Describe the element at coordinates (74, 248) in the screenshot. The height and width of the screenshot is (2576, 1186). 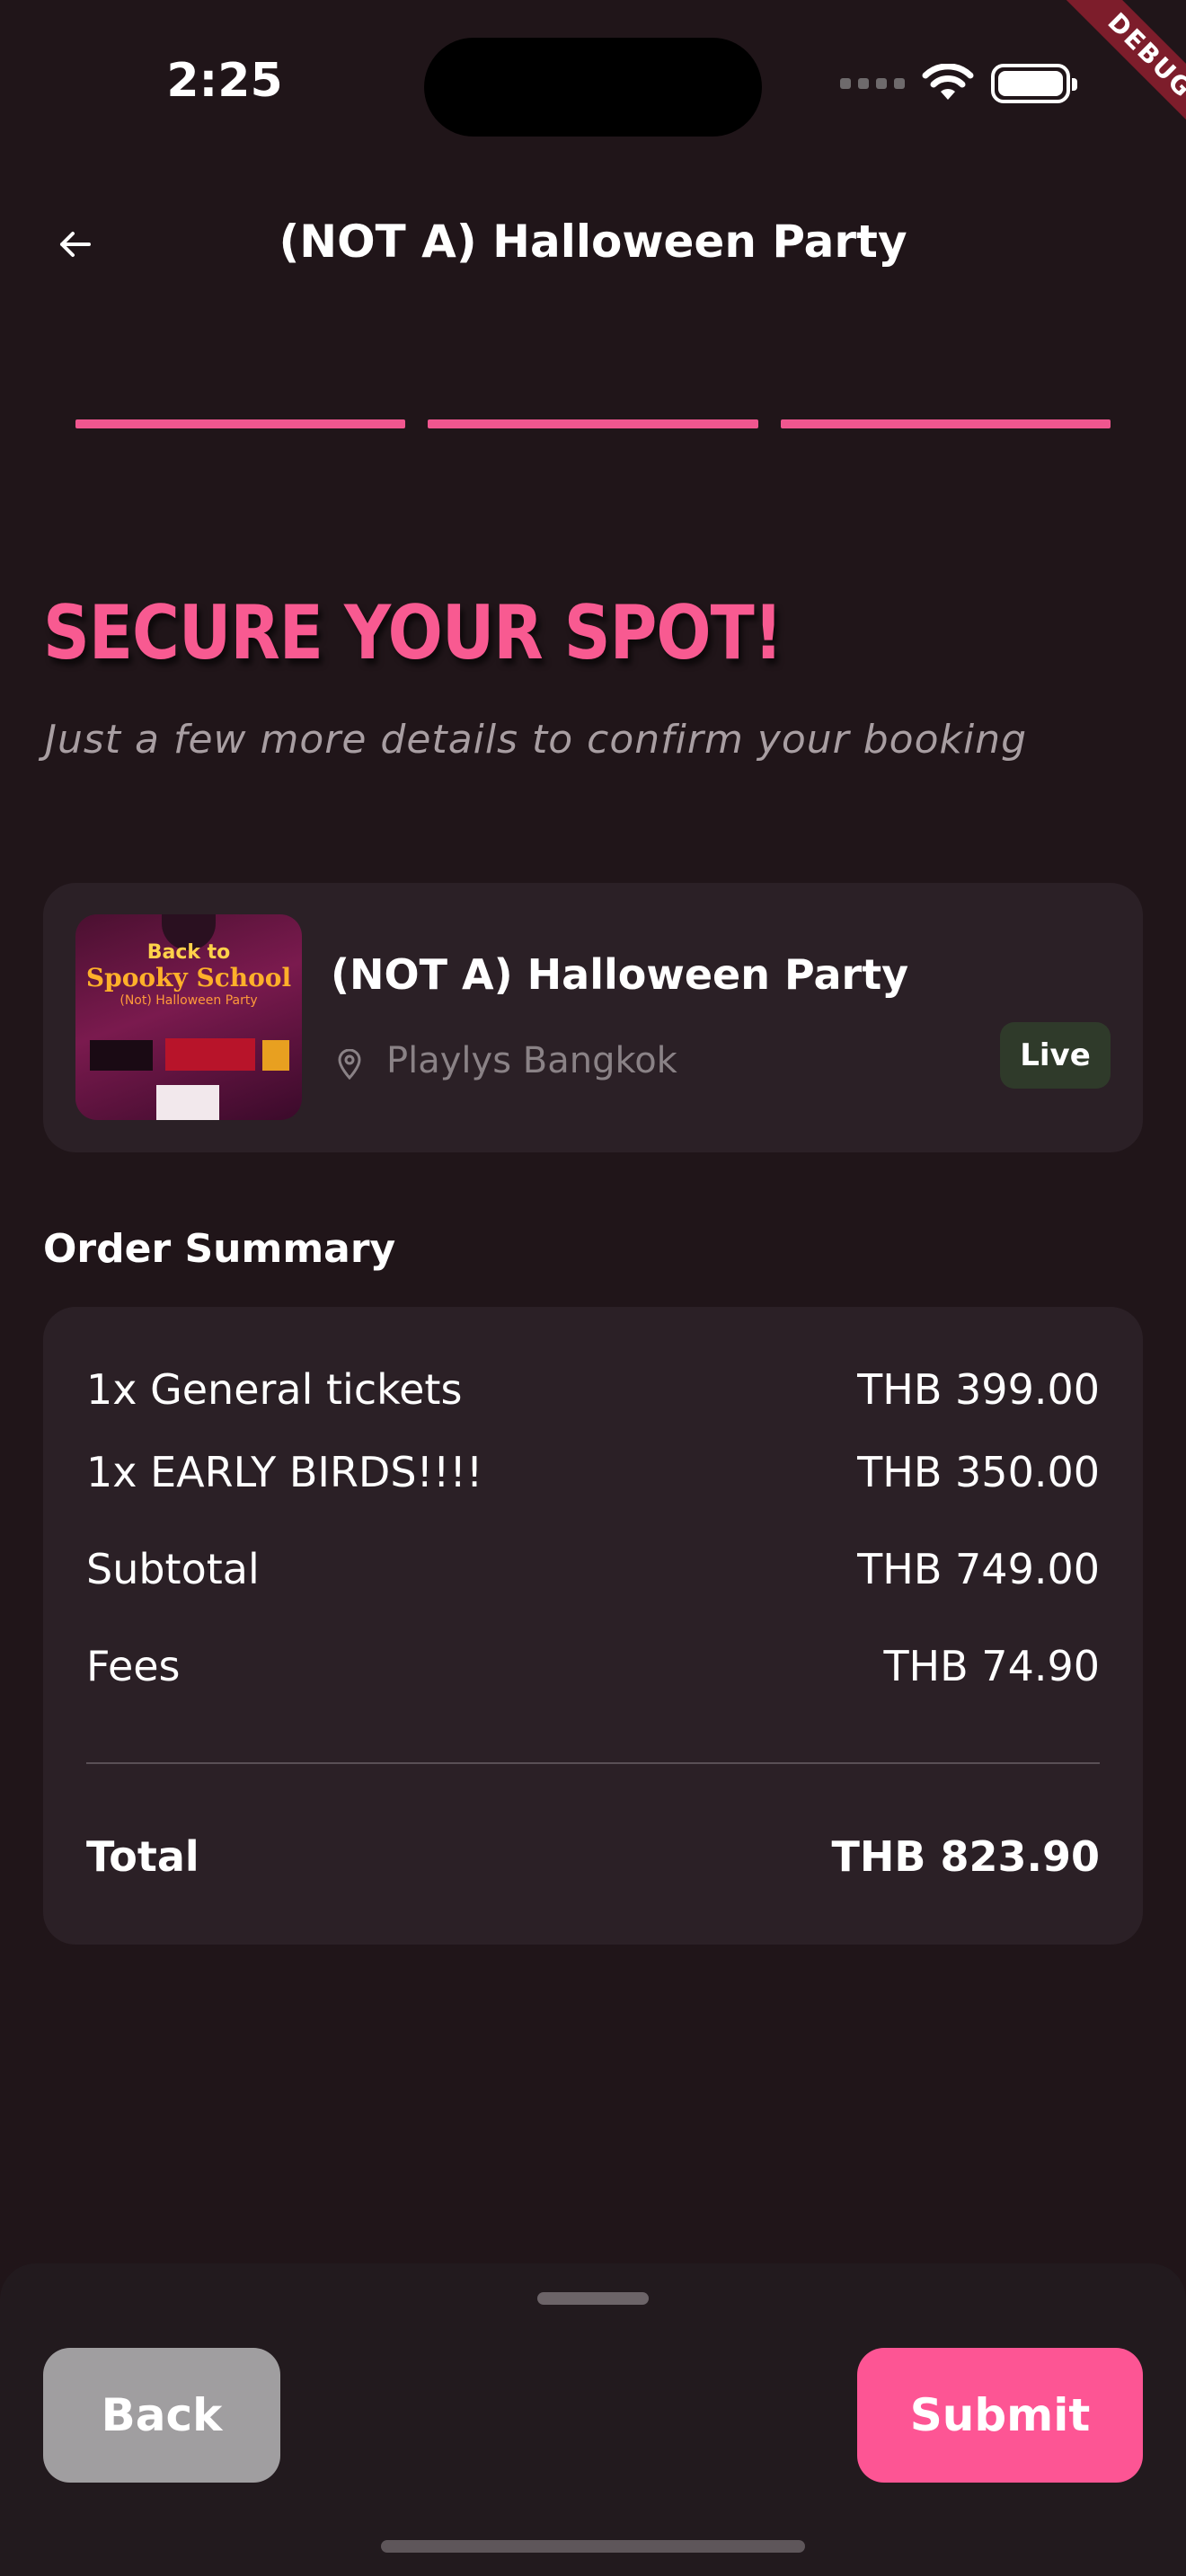
I see `back-arrow-icon` at that location.